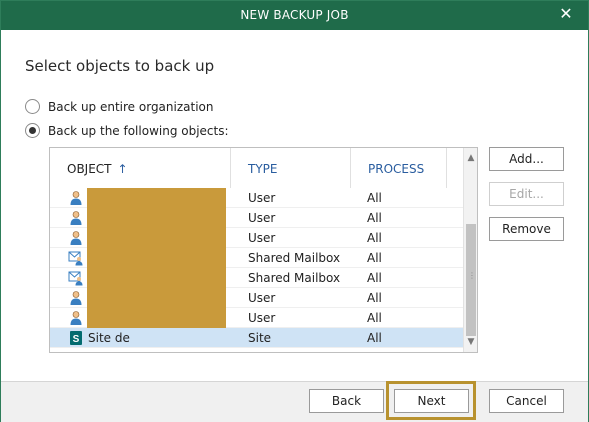 The width and height of the screenshot is (589, 422). Describe the element at coordinates (398, 168) in the screenshot. I see `column-header-process: PROCESS` at that location.